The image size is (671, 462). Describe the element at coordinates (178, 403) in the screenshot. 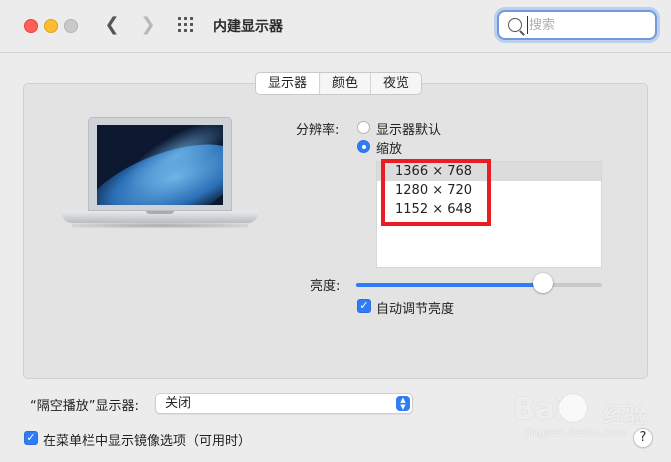

I see `airplay-display-value: 关闭` at that location.